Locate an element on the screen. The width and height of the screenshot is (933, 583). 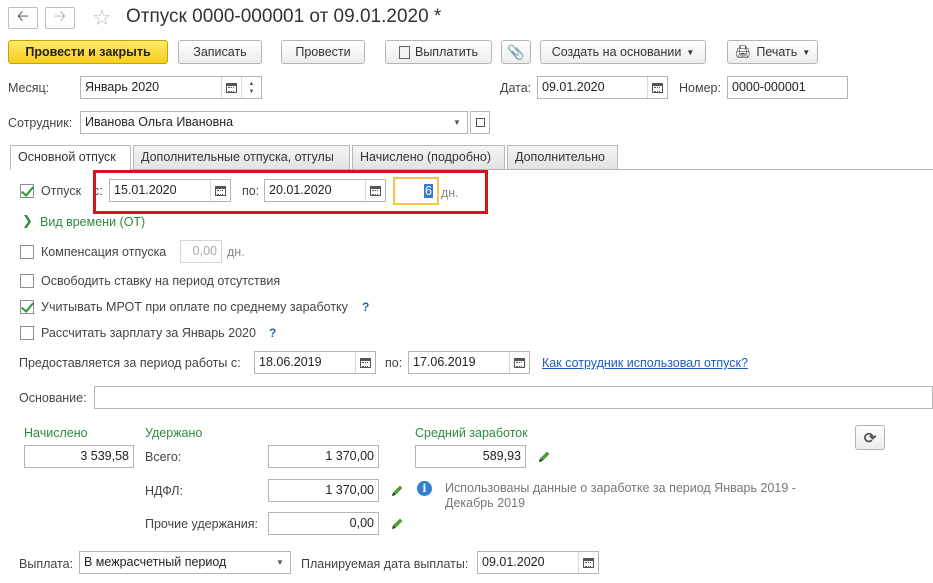
period-to-calendar-button is located at coordinates (519, 362).